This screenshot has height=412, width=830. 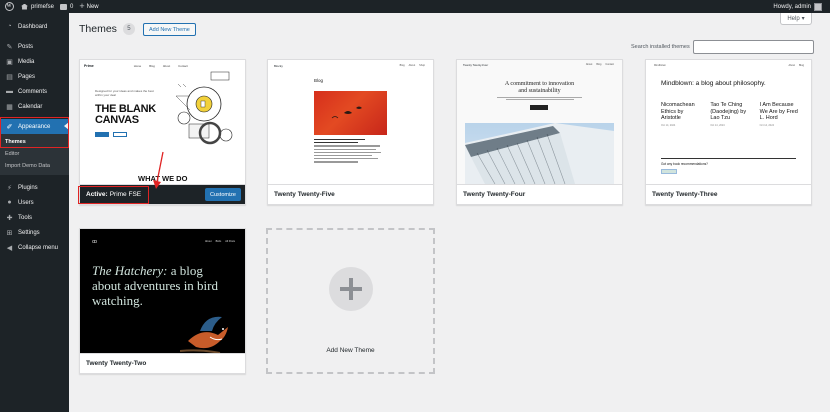 What do you see at coordinates (162, 363) in the screenshot?
I see `theme-name: Twenty Twenty-Two` at bounding box center [162, 363].